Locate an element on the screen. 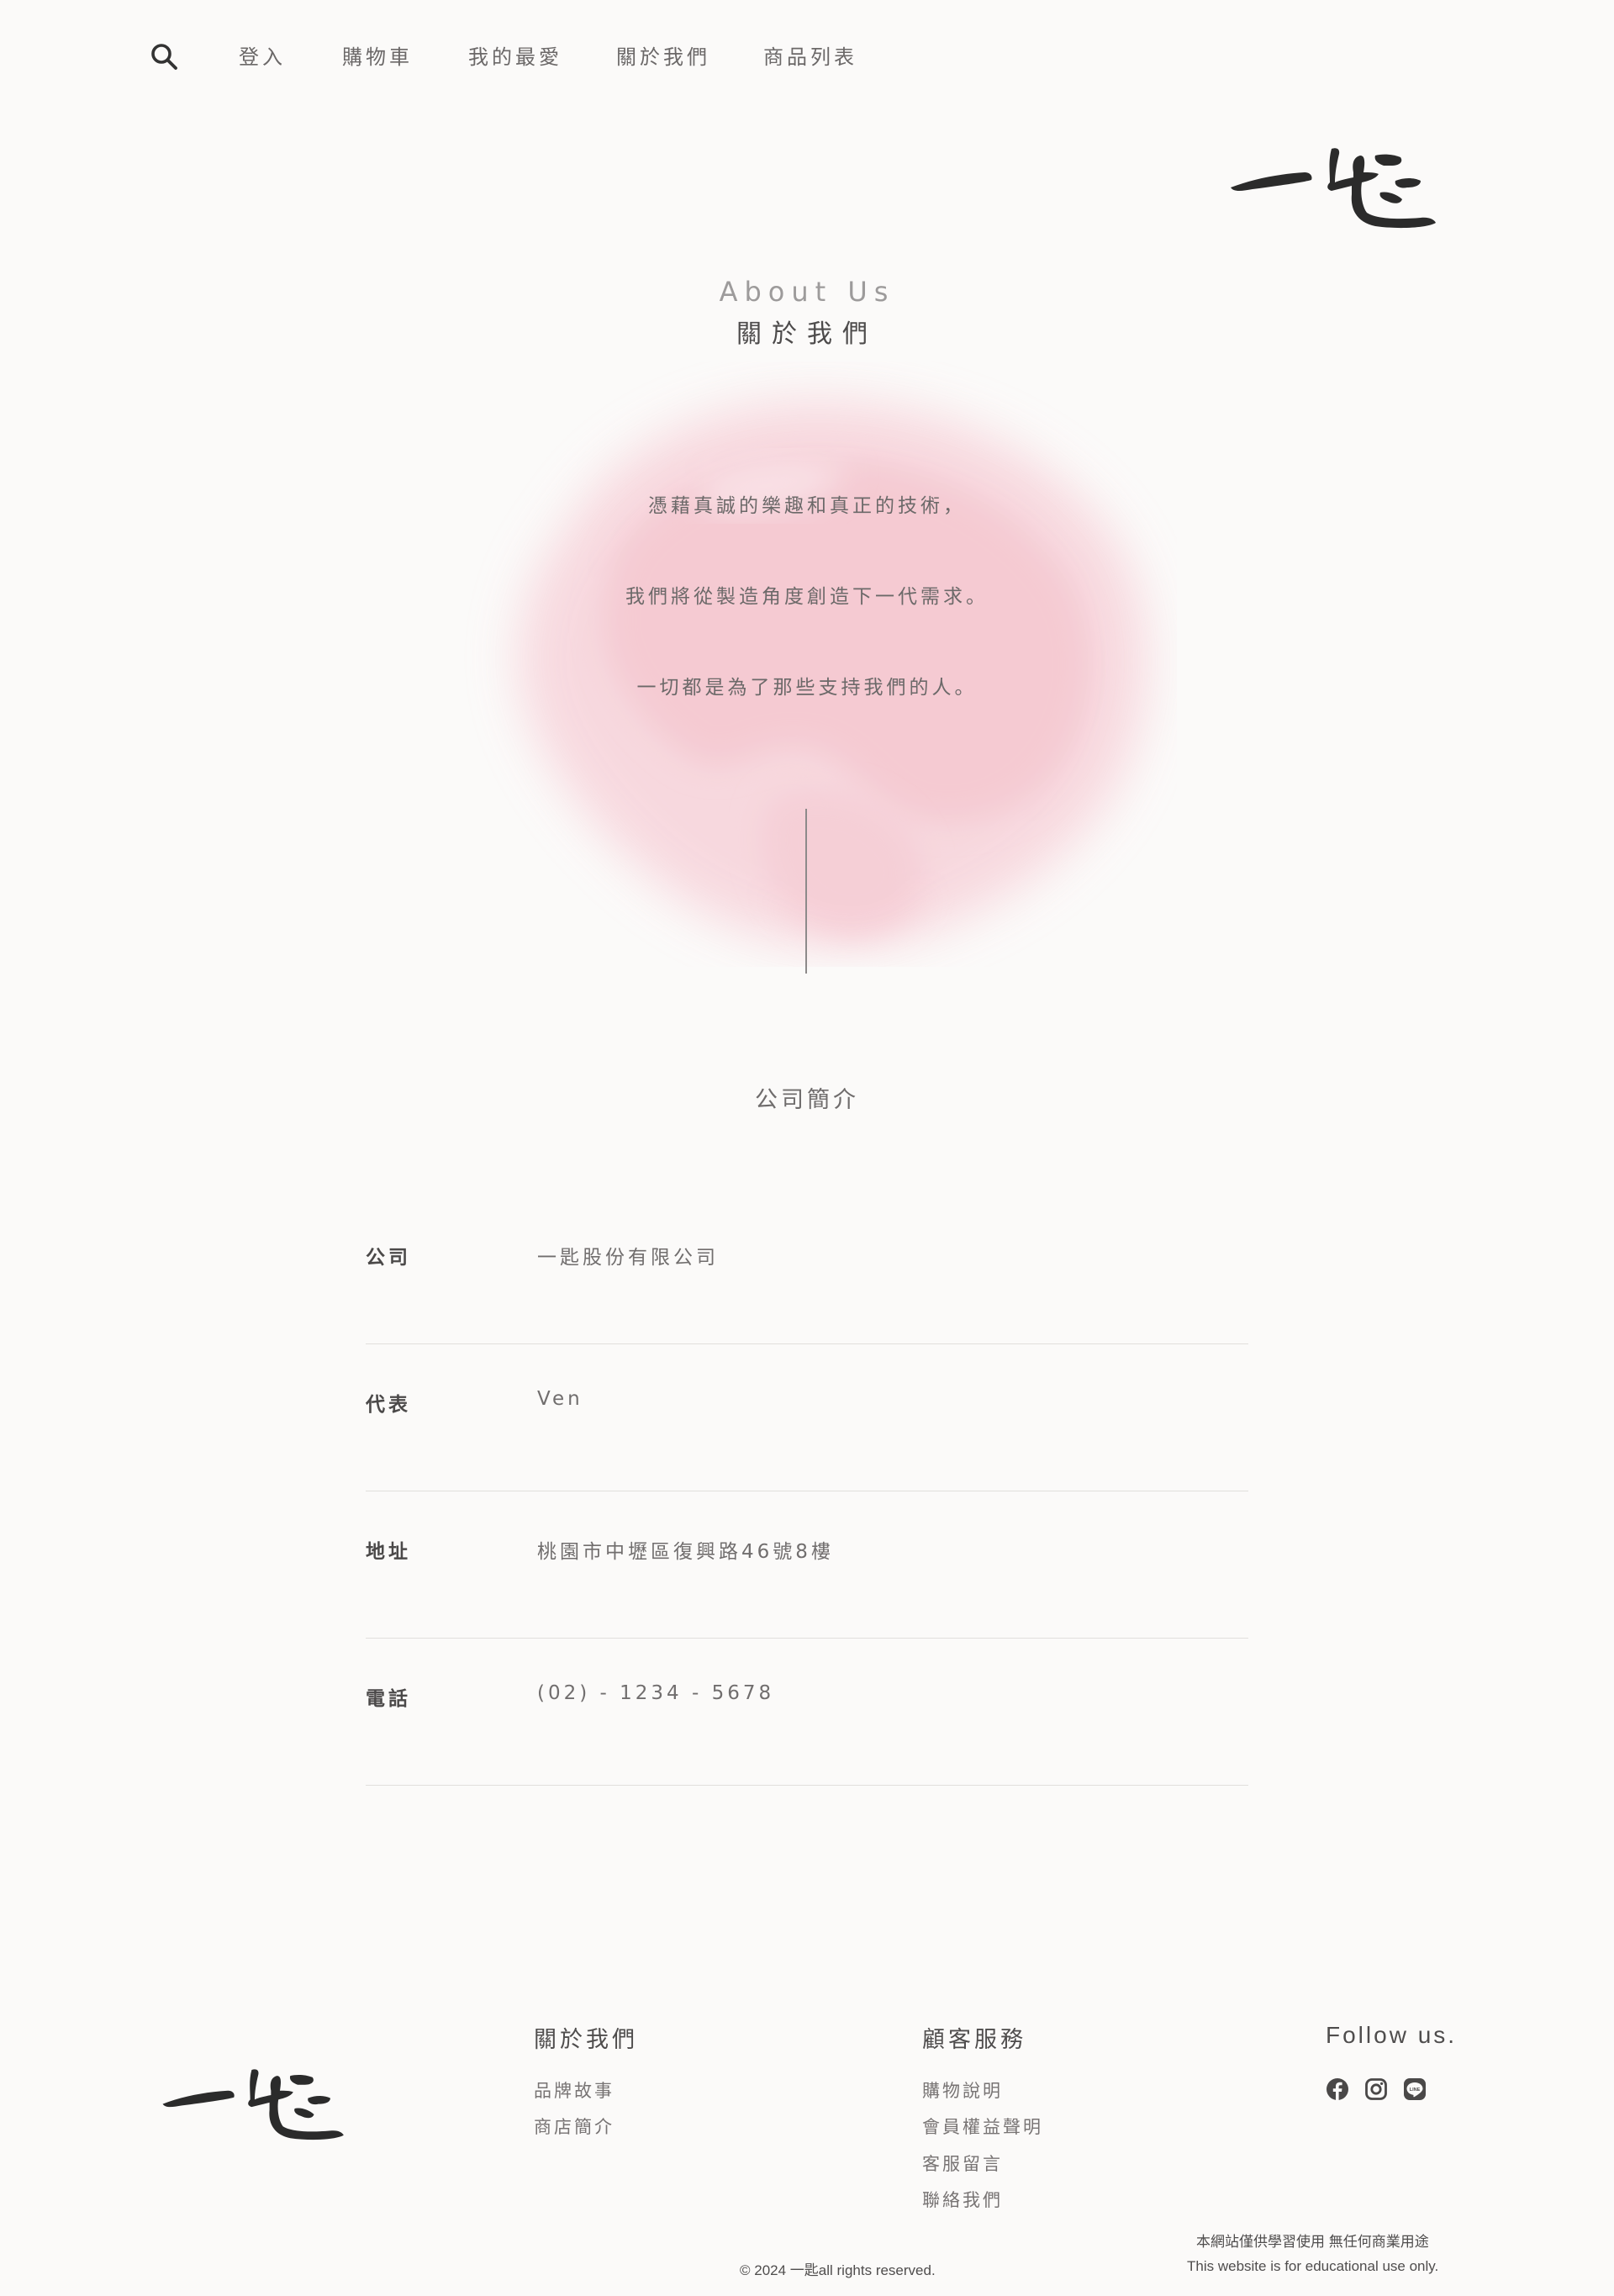 Image resolution: width=1614 pixels, height=2296 pixels. footer-follow-heading: Follow us. is located at coordinates (1392, 2035).